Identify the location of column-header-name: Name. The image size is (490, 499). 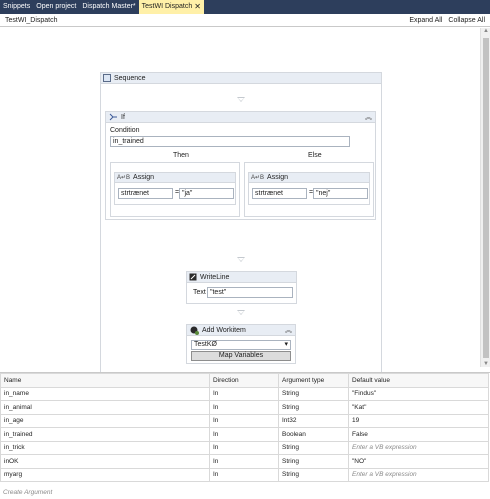
(105, 380).